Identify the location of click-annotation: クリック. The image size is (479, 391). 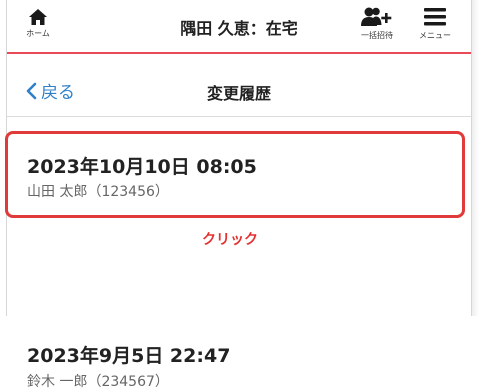
(230, 240).